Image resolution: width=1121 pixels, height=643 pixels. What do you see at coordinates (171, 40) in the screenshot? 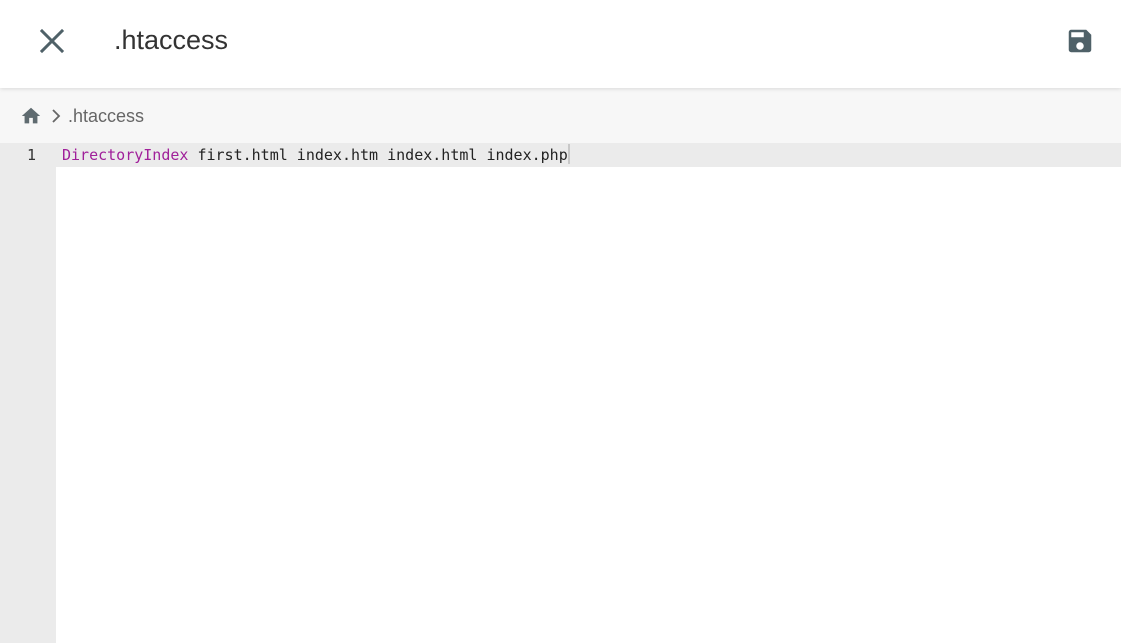
I see `file-title: .htaccess` at bounding box center [171, 40].